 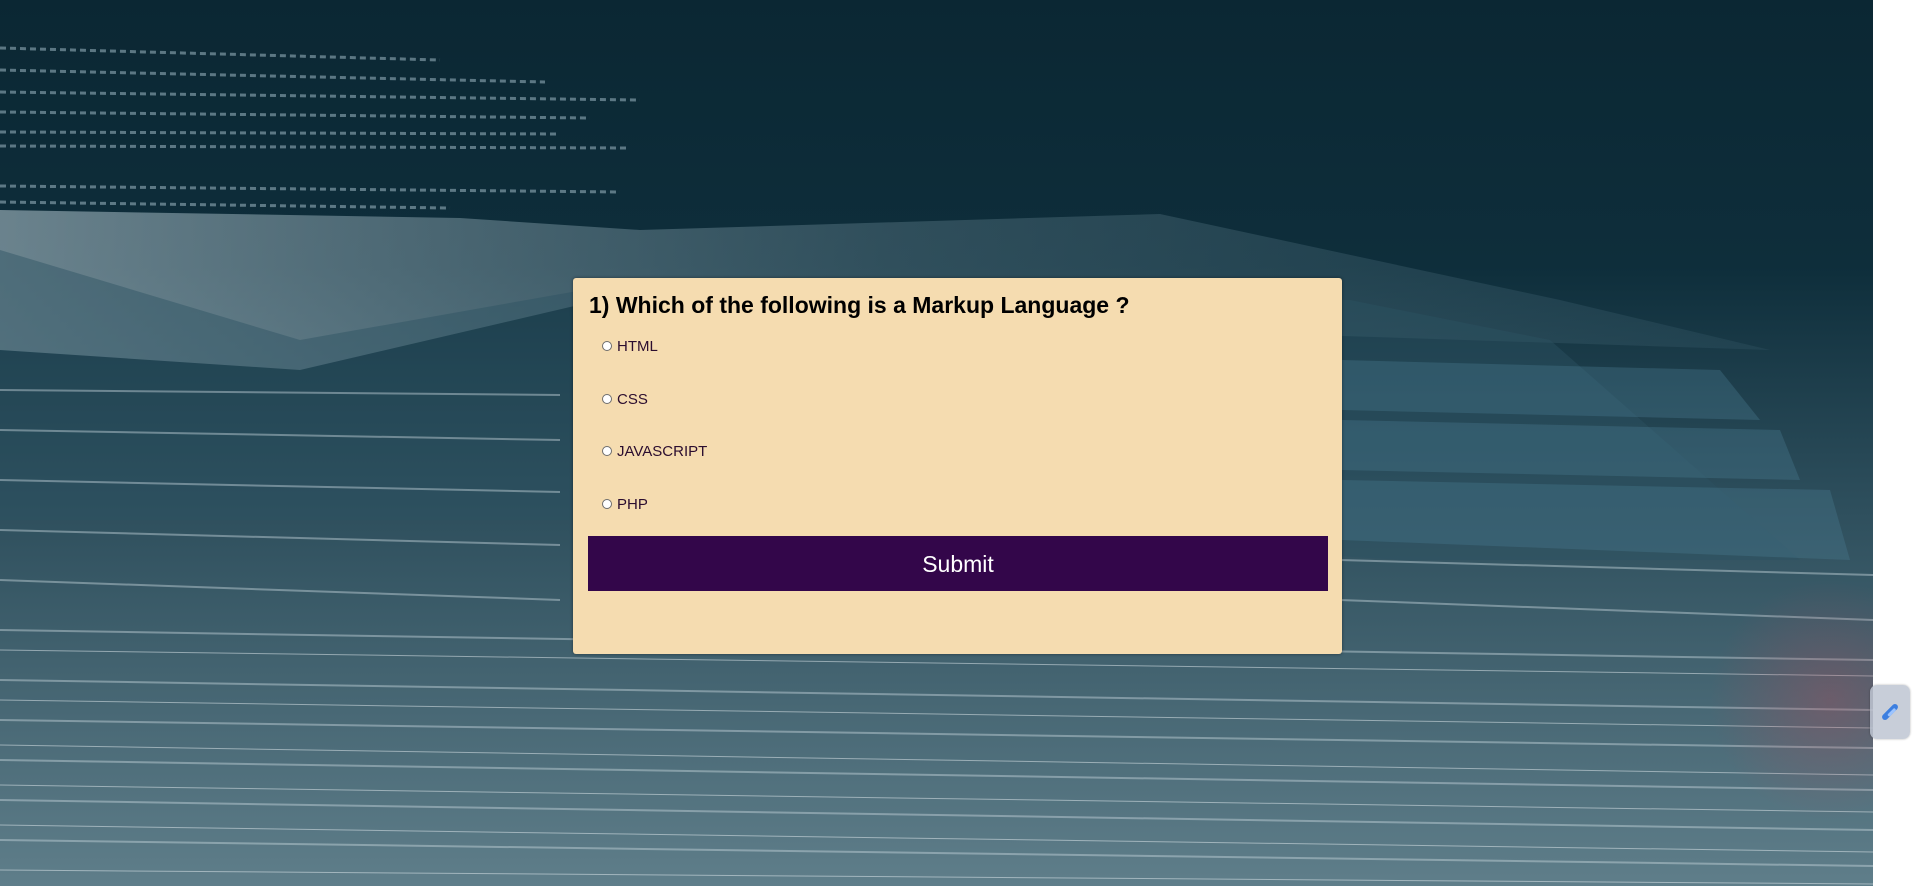 What do you see at coordinates (637, 346) in the screenshot?
I see `option-label: HTML` at bounding box center [637, 346].